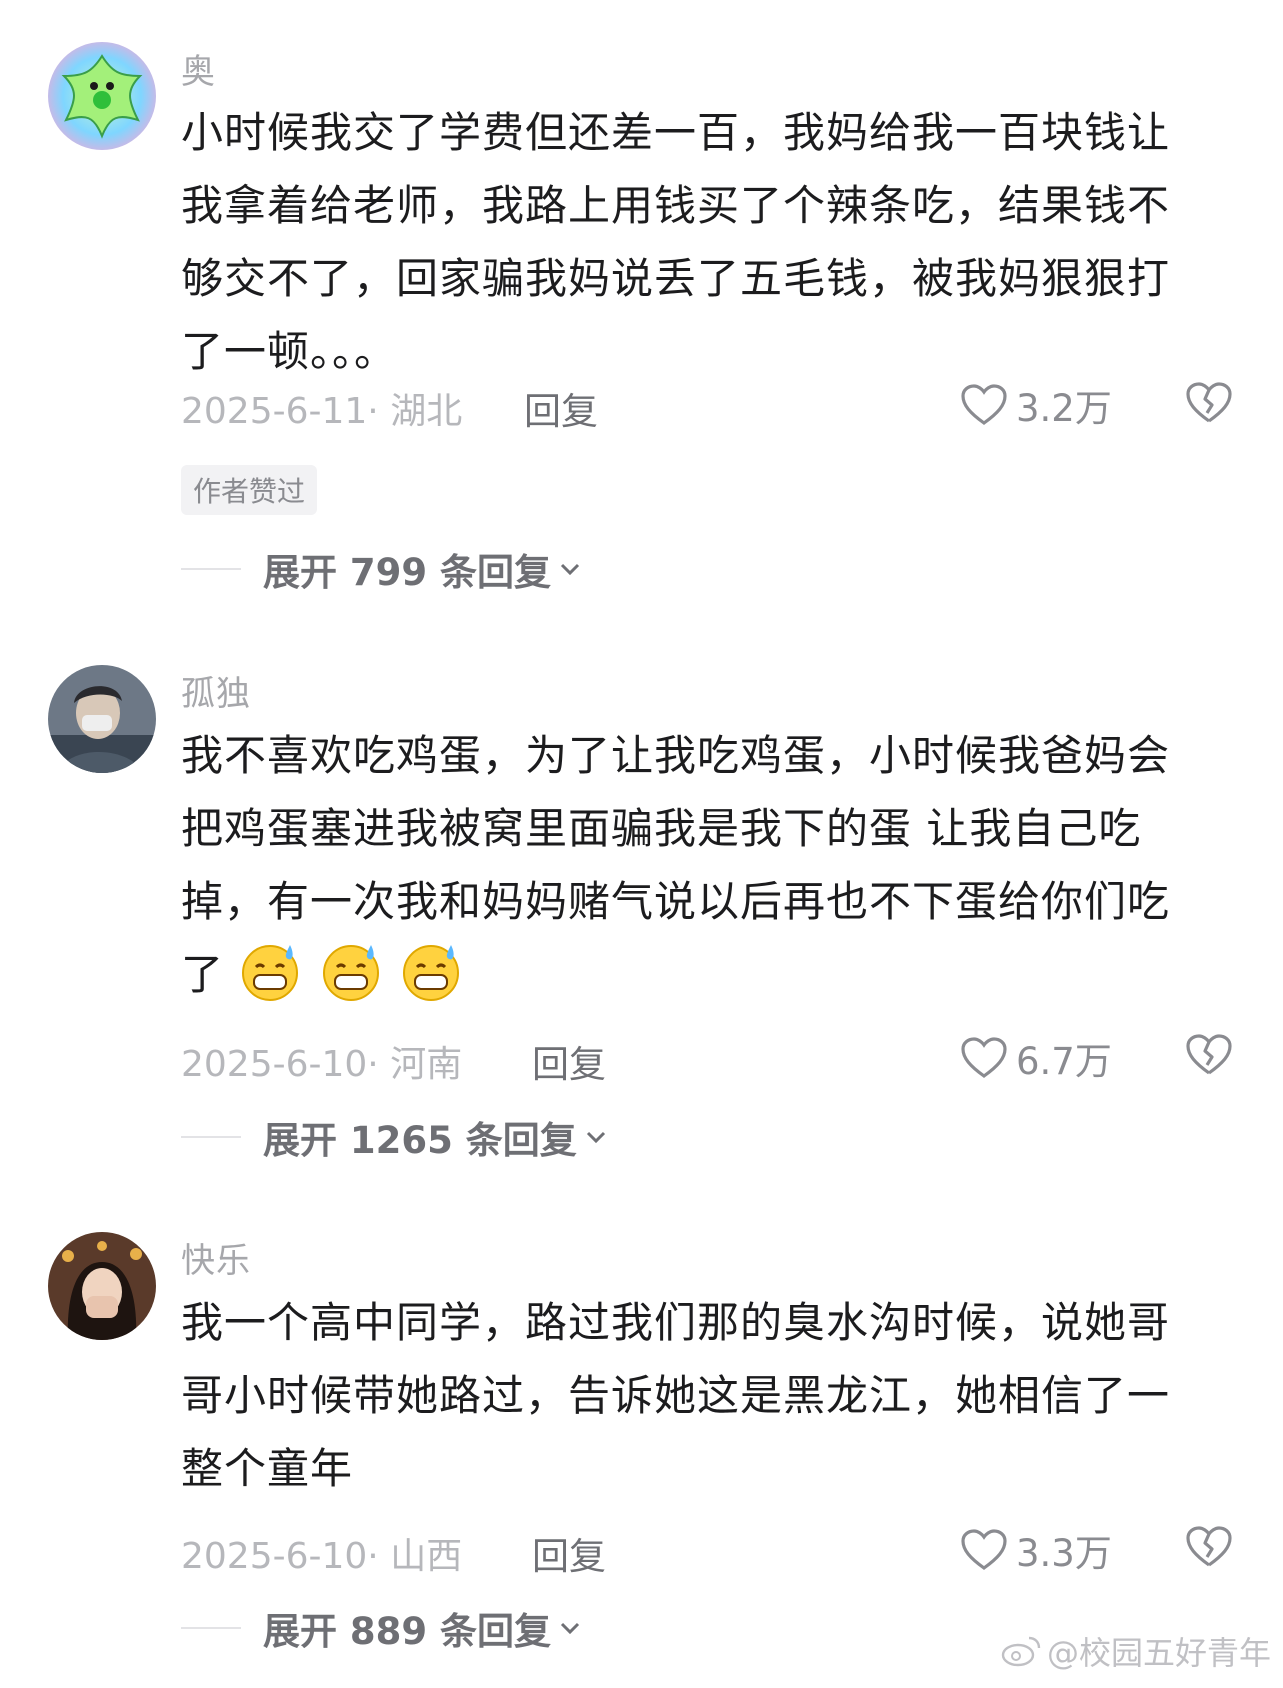 This screenshot has width=1283, height=1688. I want to click on emoji-row, so click(344, 973).